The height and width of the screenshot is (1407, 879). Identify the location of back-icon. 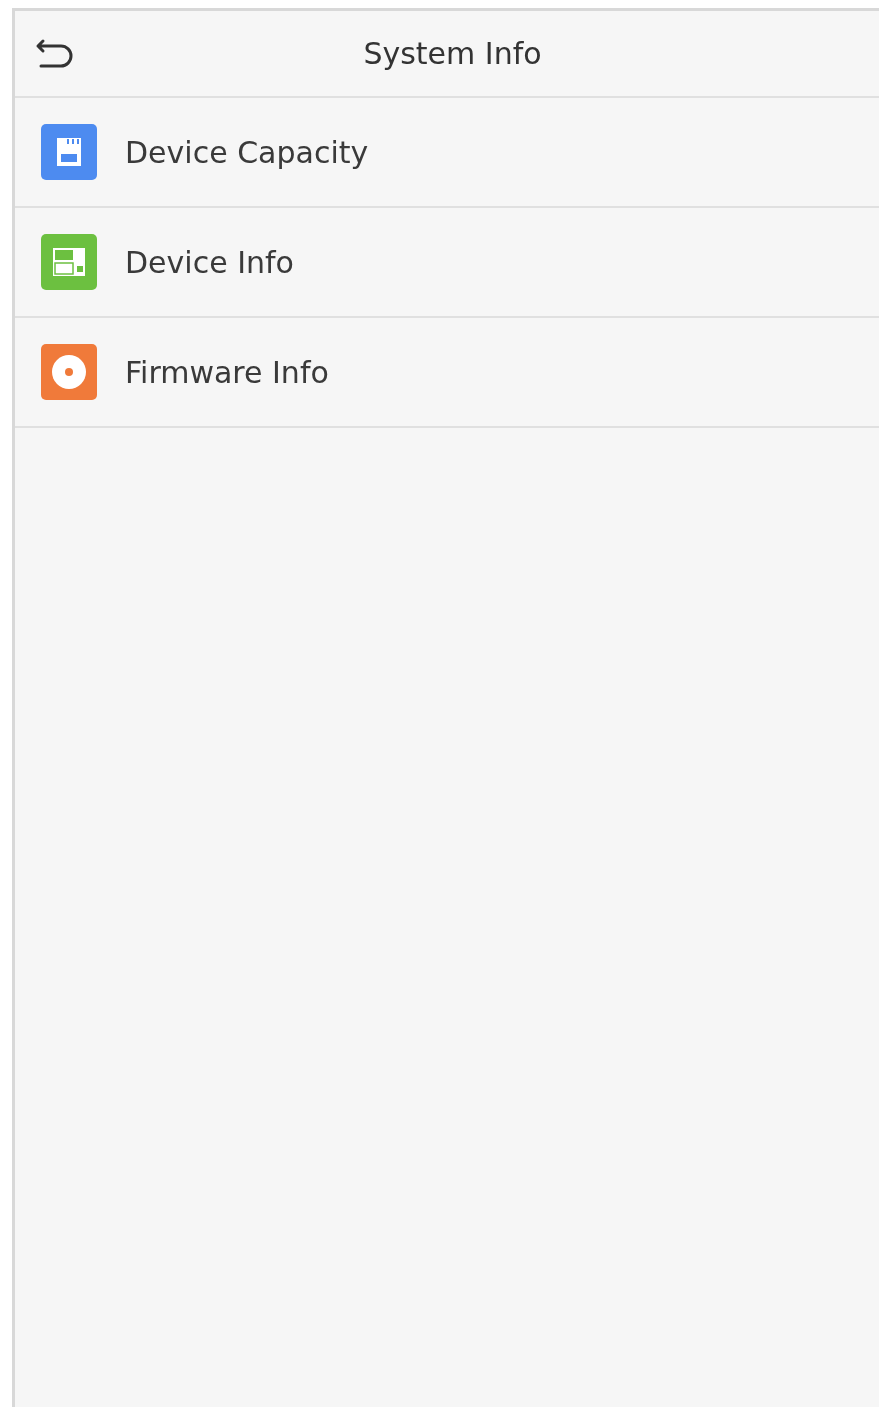
(55, 54).